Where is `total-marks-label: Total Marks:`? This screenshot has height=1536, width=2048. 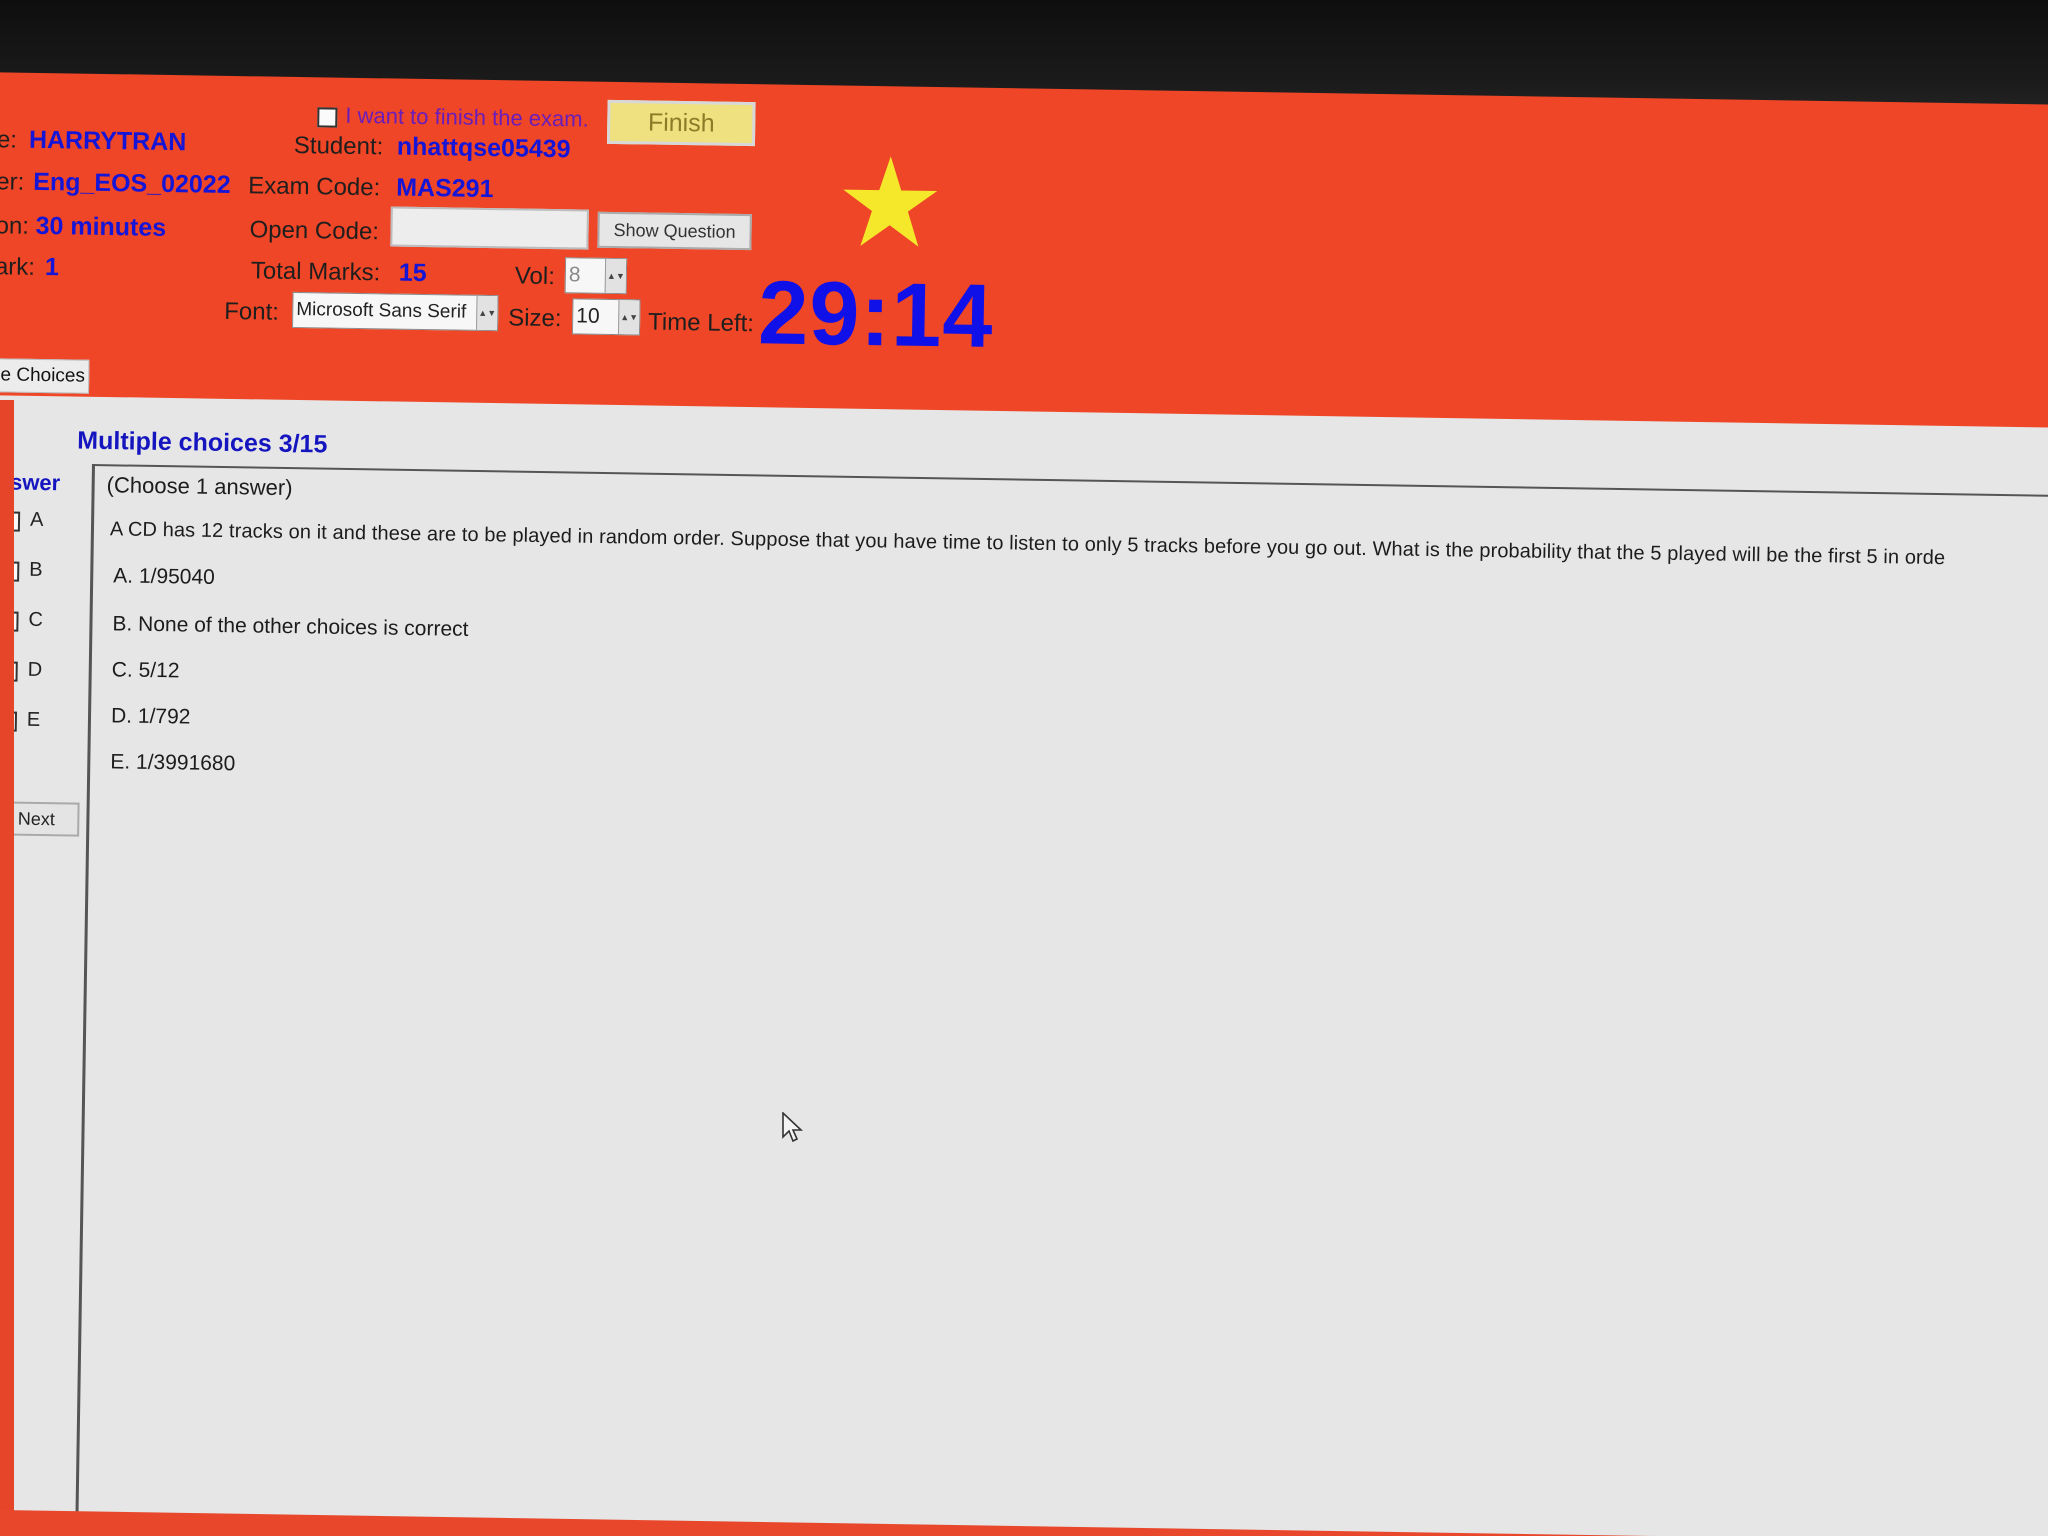 total-marks-label: Total Marks: is located at coordinates (315, 272).